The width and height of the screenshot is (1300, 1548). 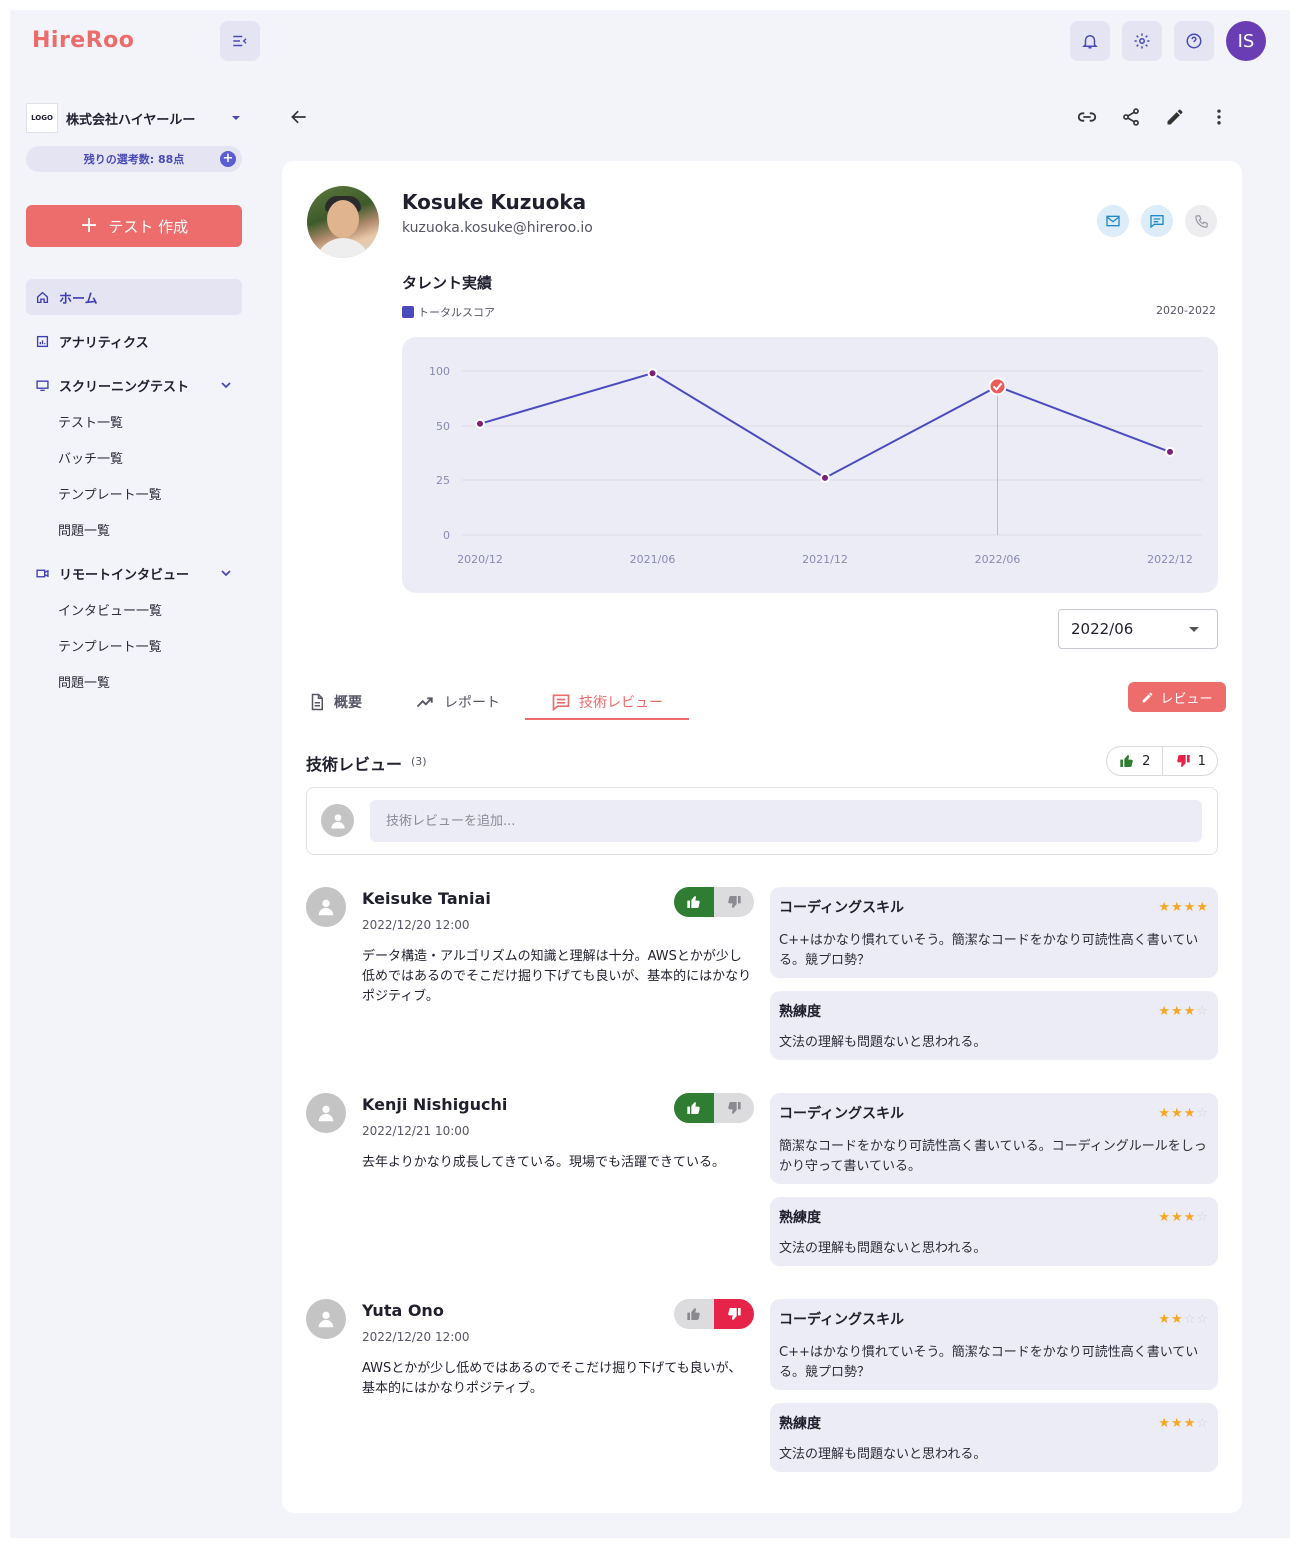 What do you see at coordinates (110, 645) in the screenshot?
I see `sidebar-subitem-interview-template-list: テンプレート一覧` at bounding box center [110, 645].